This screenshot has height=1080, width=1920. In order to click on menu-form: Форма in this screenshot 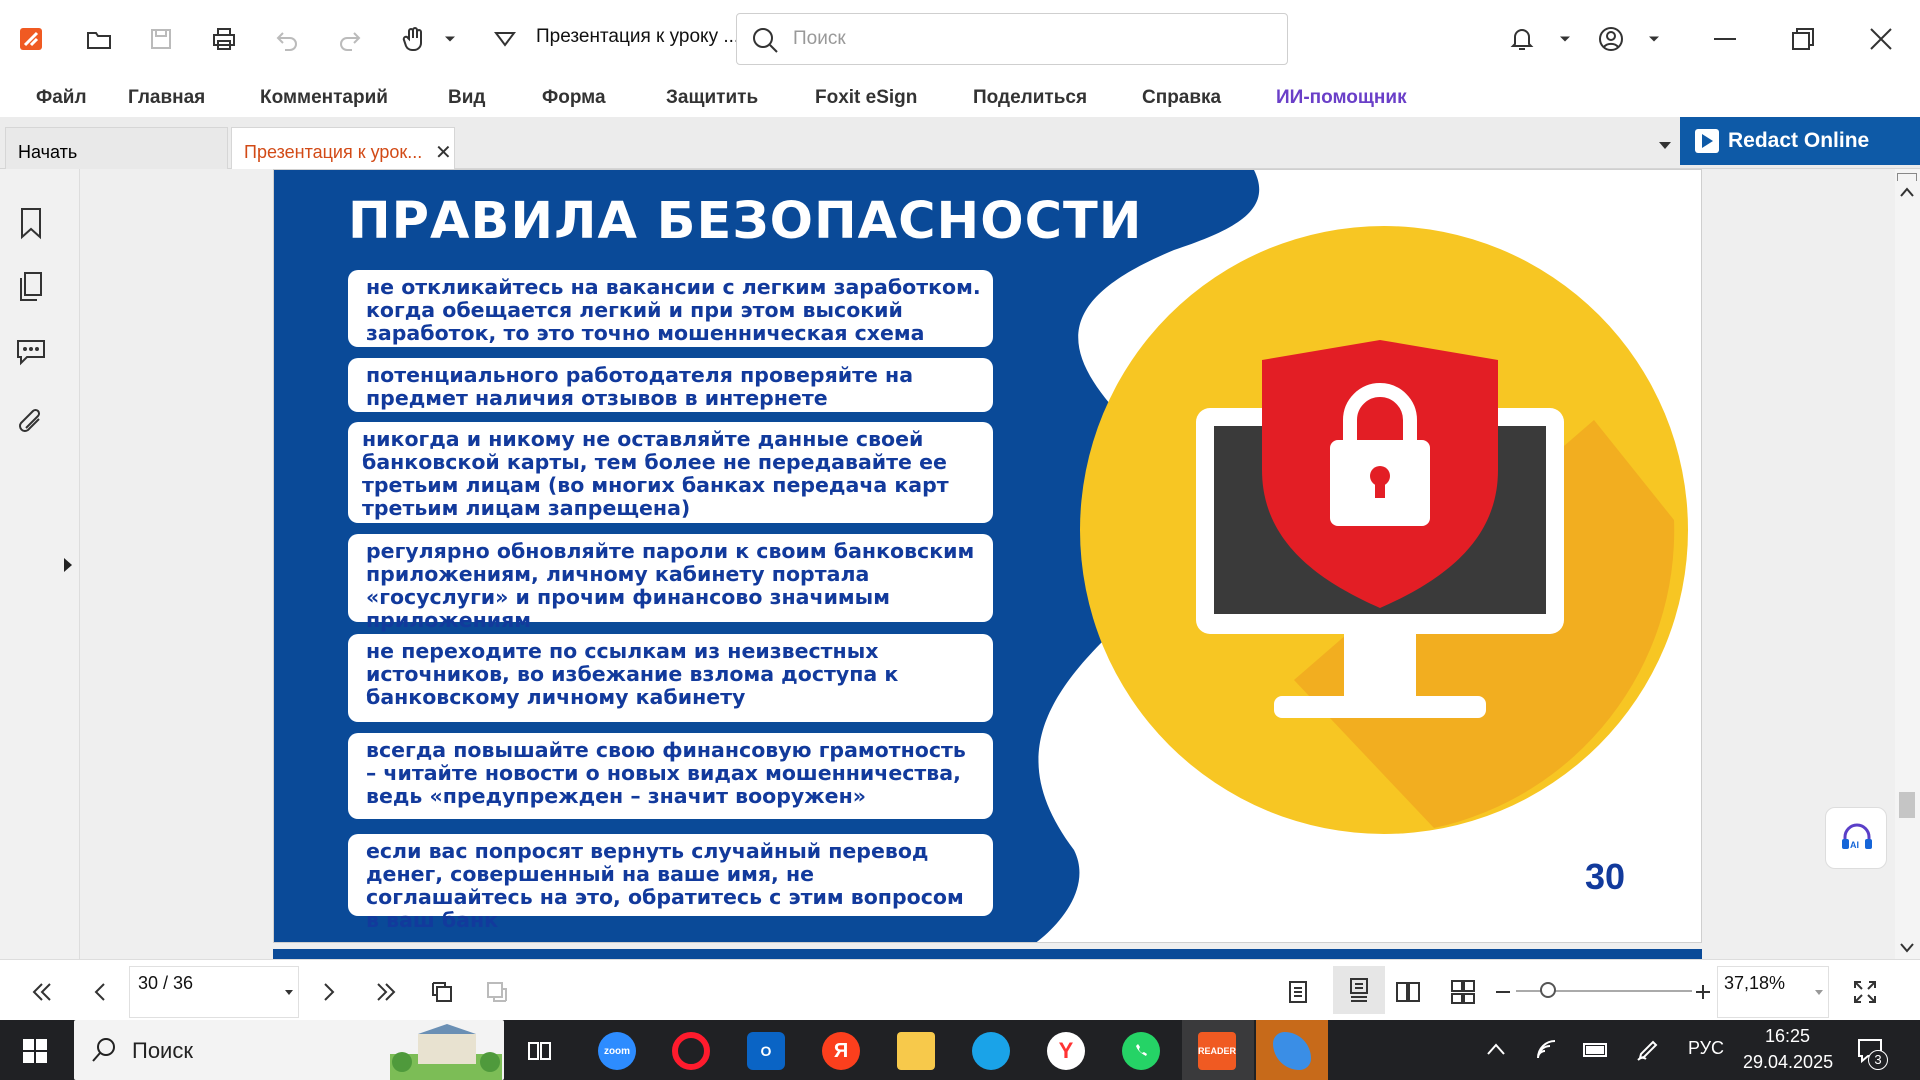, I will do `click(574, 98)`.